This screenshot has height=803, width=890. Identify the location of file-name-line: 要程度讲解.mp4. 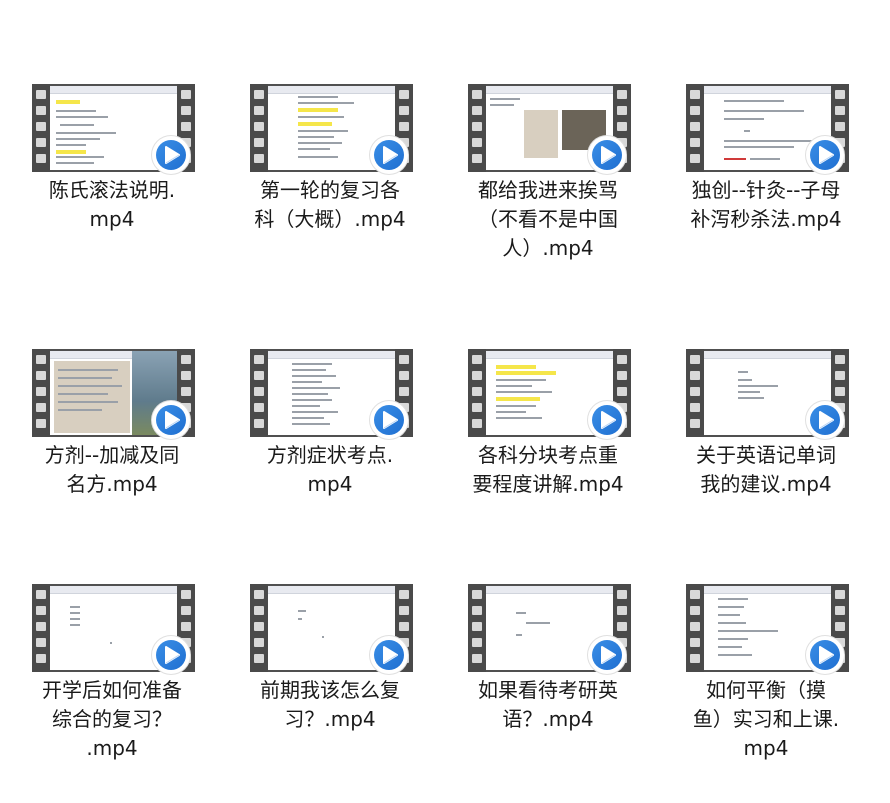
(548, 484).